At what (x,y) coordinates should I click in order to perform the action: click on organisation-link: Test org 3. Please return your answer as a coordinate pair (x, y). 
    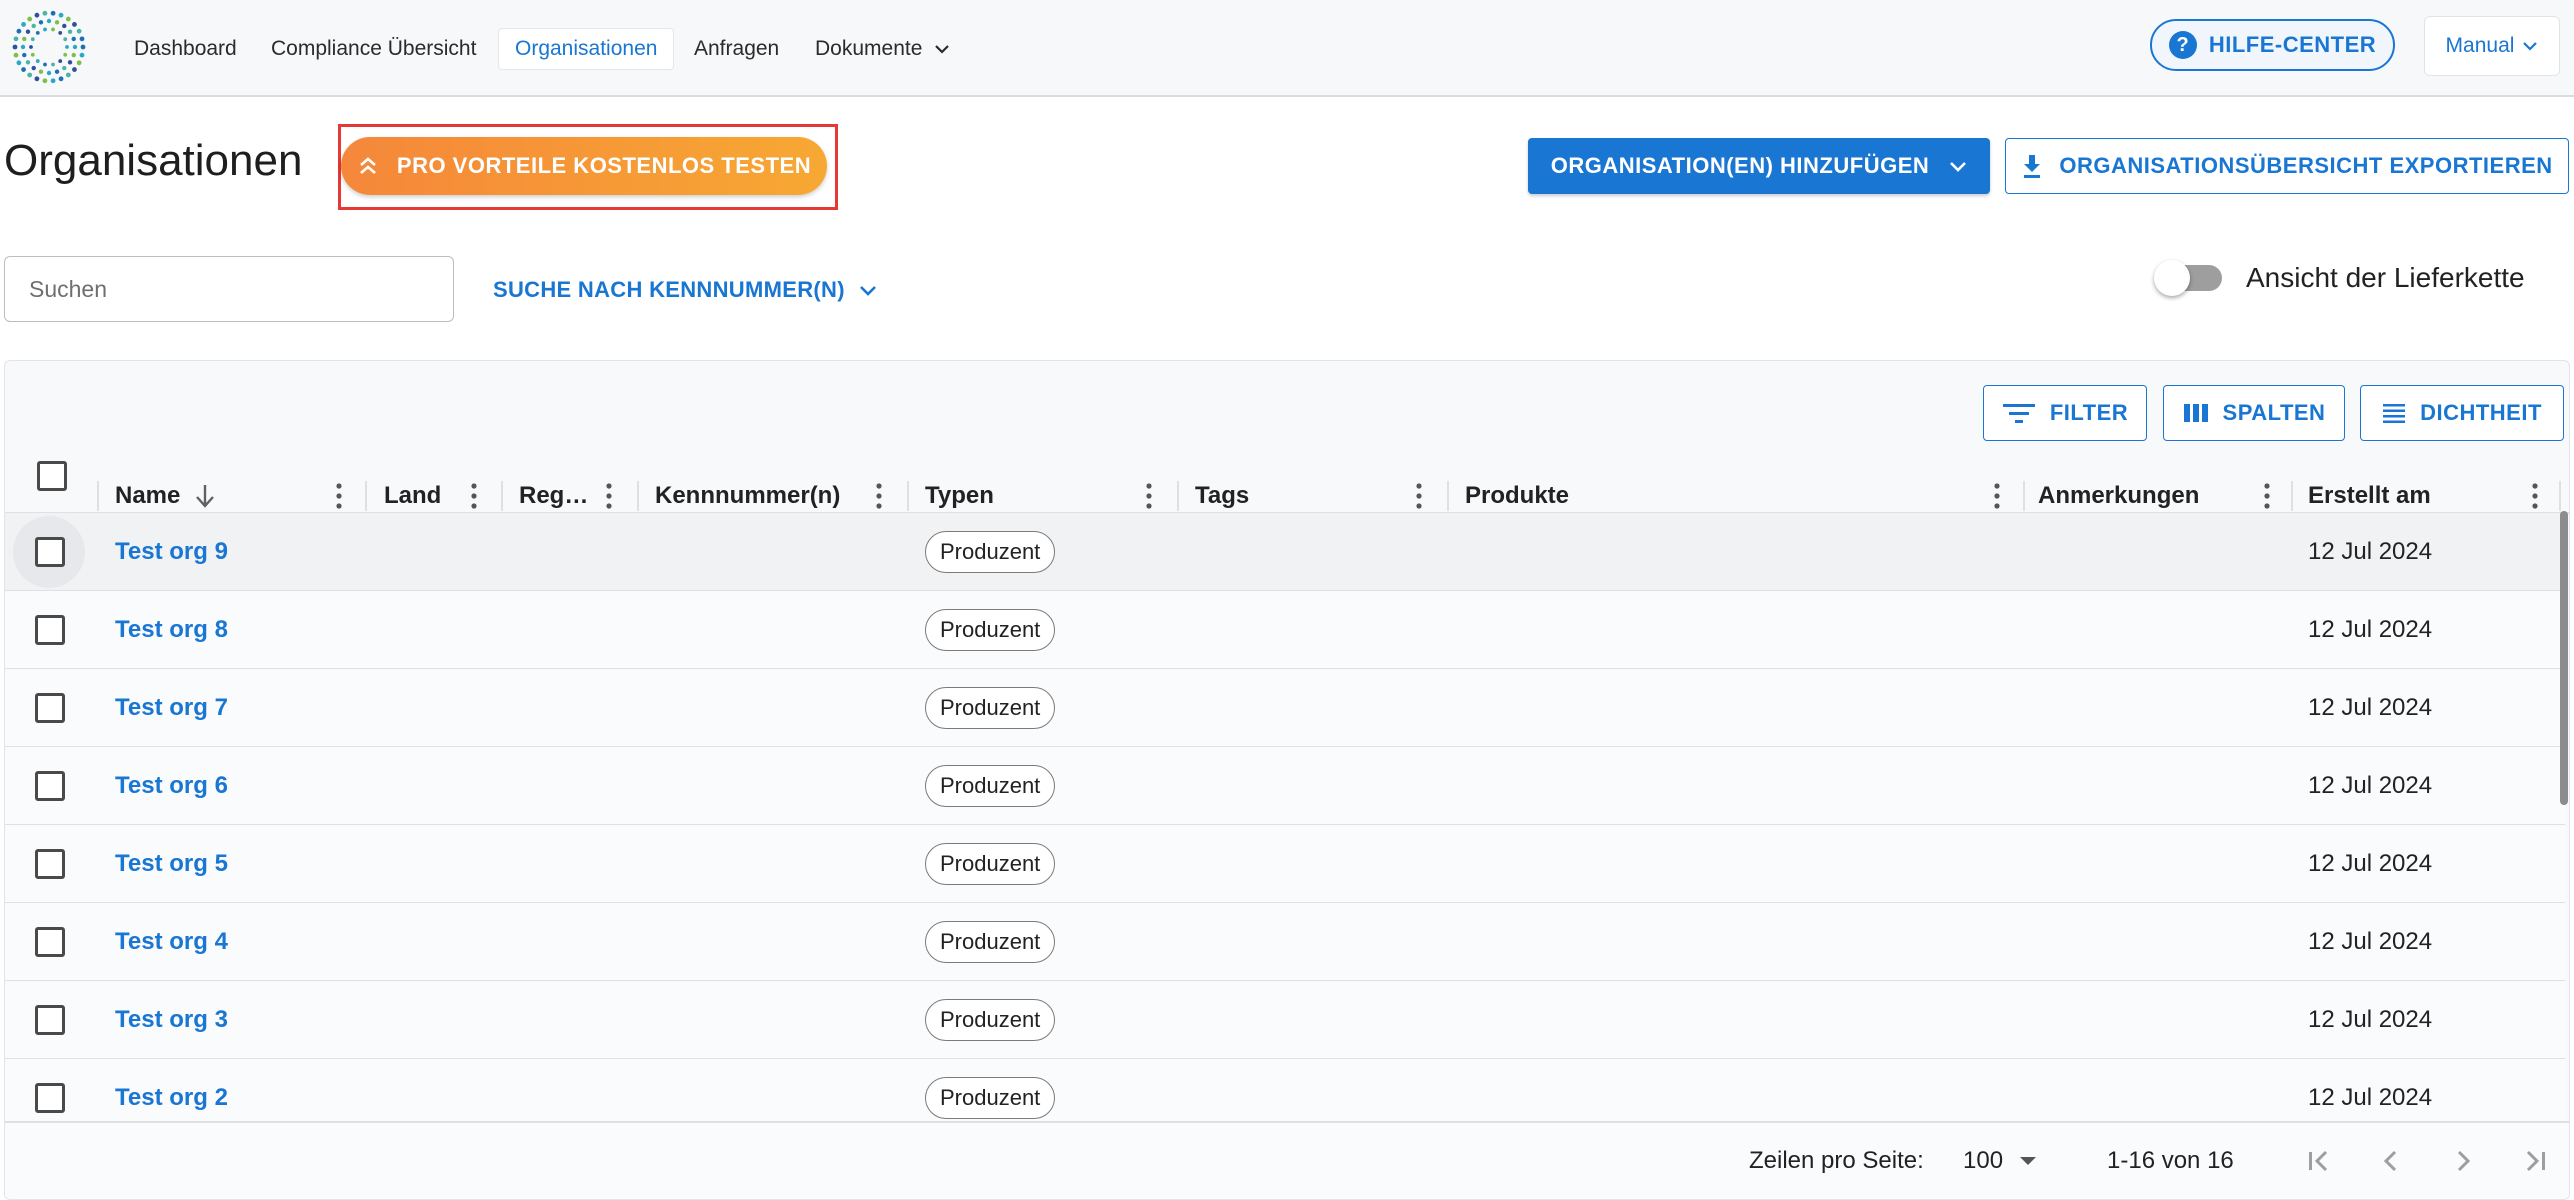
    Looking at the image, I should click on (171, 1020).